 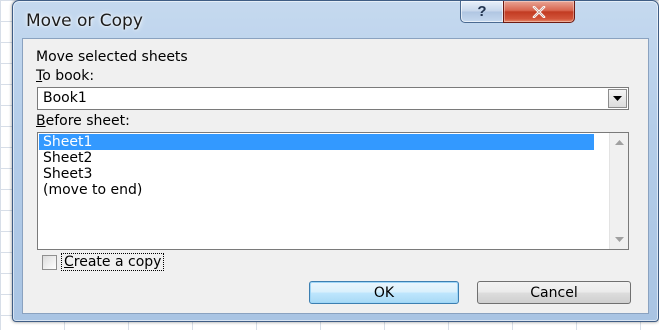 I want to click on scroll-up-button, so click(x=619, y=142).